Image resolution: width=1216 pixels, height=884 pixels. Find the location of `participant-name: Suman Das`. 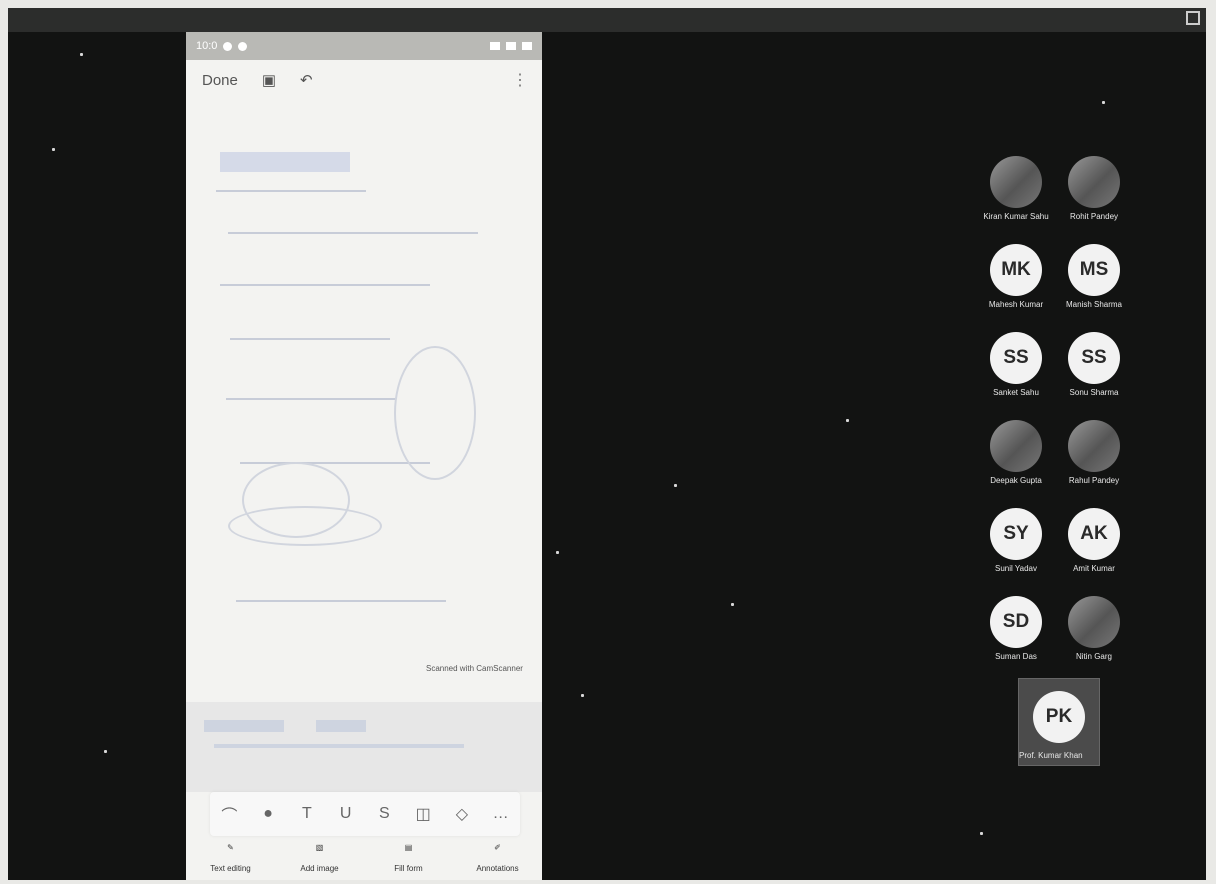

participant-name: Suman Das is located at coordinates (1016, 656).